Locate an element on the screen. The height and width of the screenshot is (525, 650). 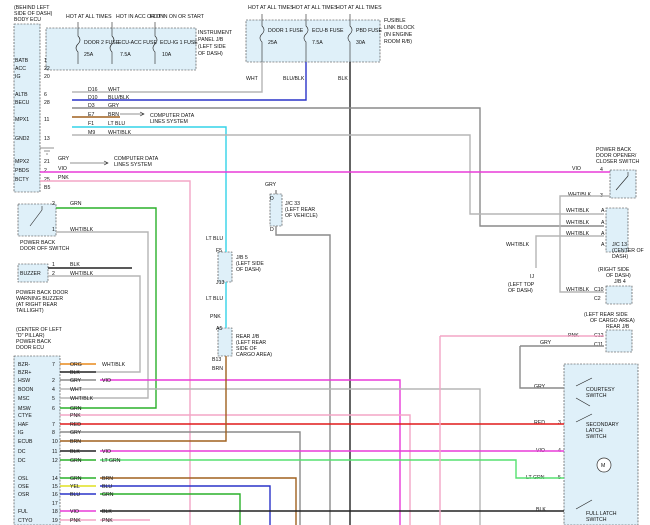
flb-header-2: HOT AT ALL TIMES is located at coordinates (315, 8).